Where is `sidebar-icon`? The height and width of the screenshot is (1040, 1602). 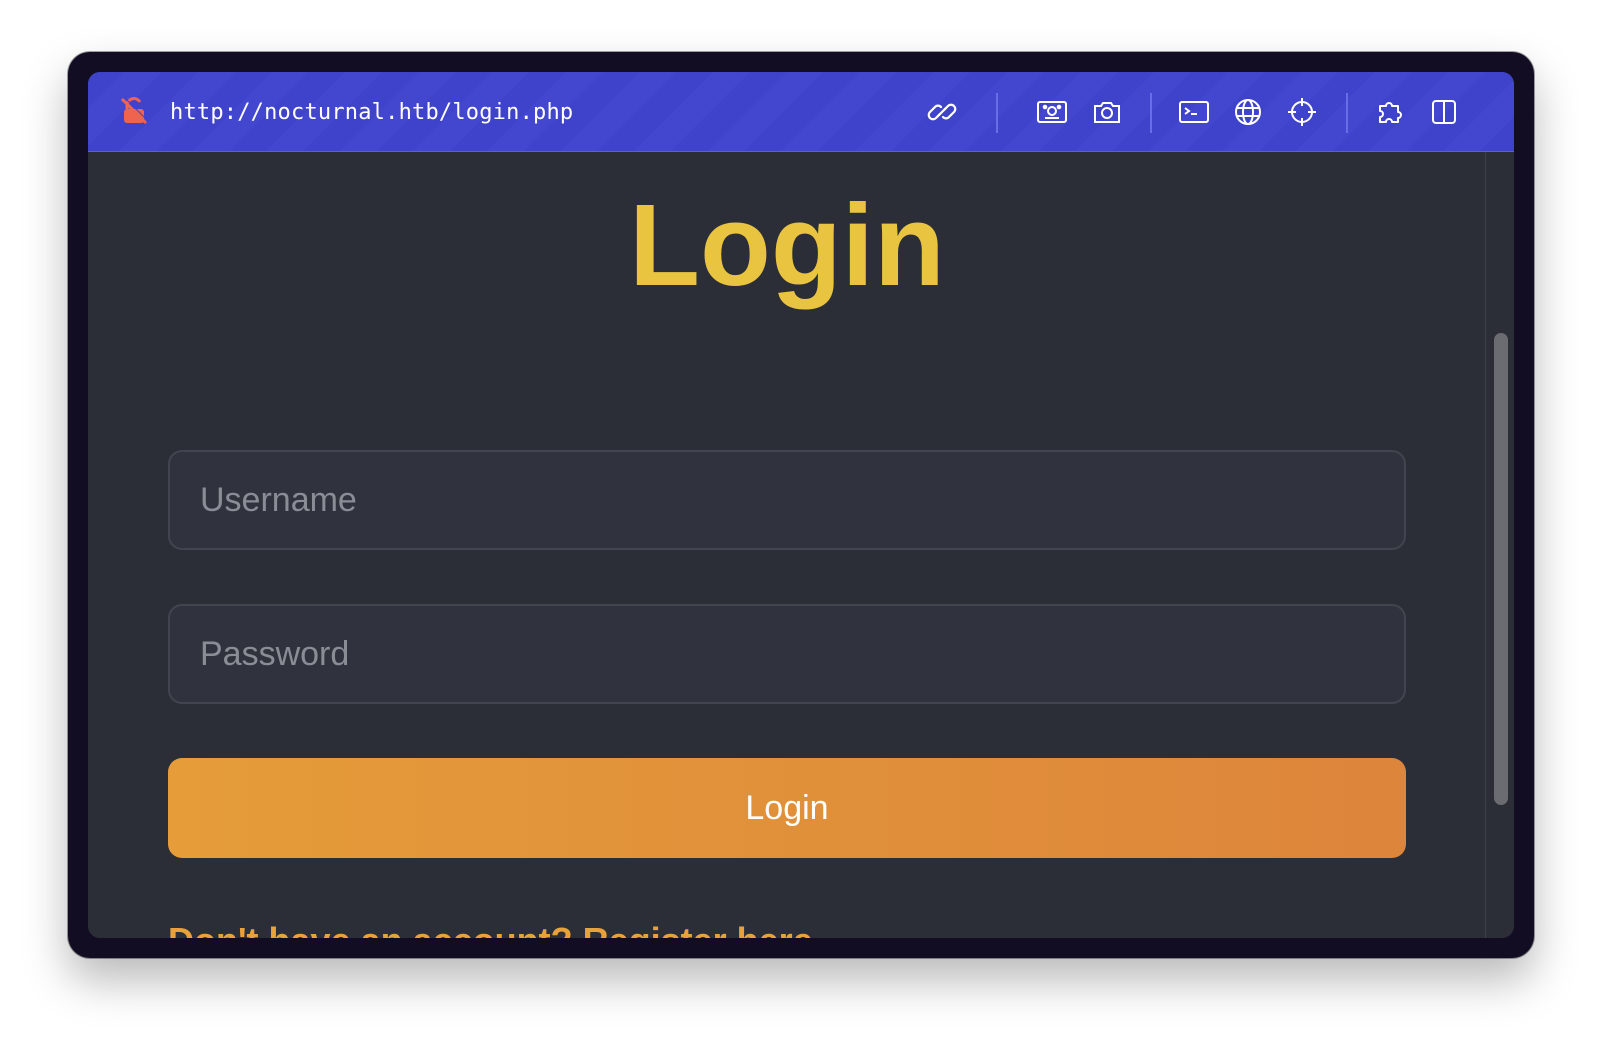
sidebar-icon is located at coordinates (1444, 112).